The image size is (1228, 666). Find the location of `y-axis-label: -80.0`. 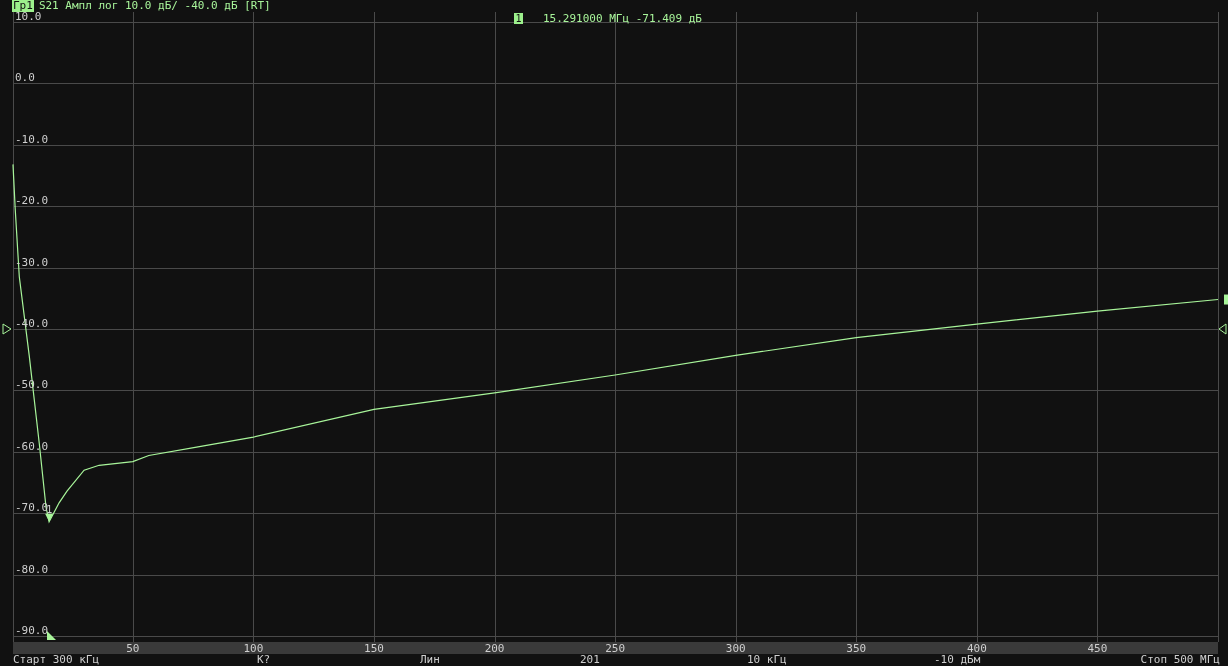

y-axis-label: -80.0 is located at coordinates (32, 569).